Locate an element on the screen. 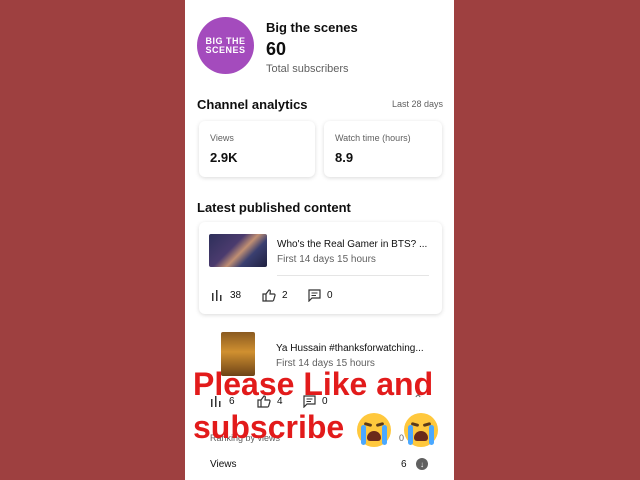 This screenshot has width=640, height=480. views-row-value: 6 is located at coordinates (404, 464).